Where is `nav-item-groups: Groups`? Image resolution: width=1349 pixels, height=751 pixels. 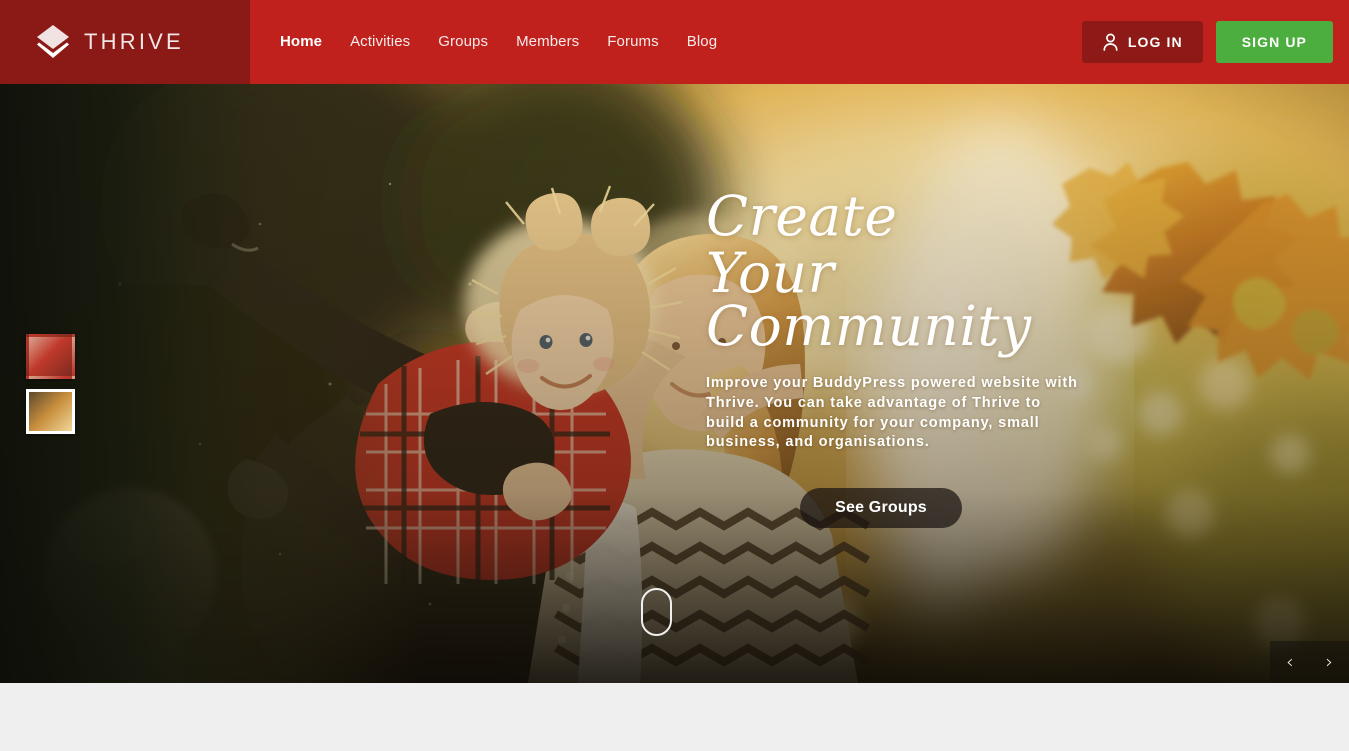 nav-item-groups: Groups is located at coordinates (463, 42).